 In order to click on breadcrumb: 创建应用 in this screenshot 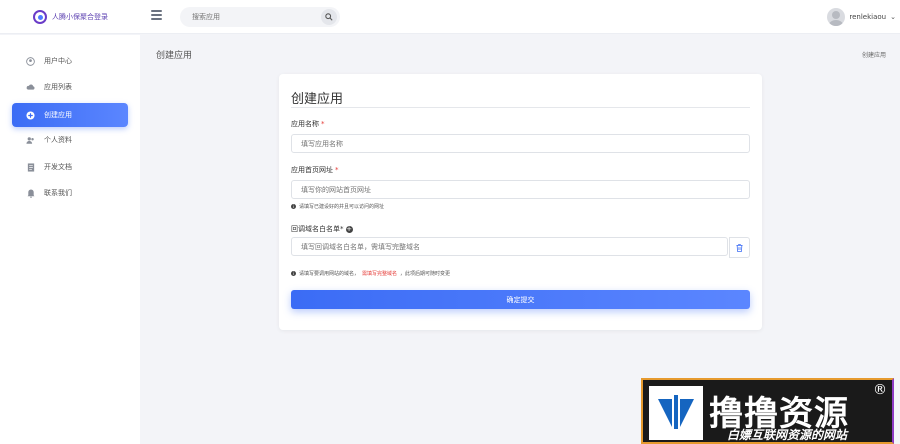, I will do `click(874, 54)`.